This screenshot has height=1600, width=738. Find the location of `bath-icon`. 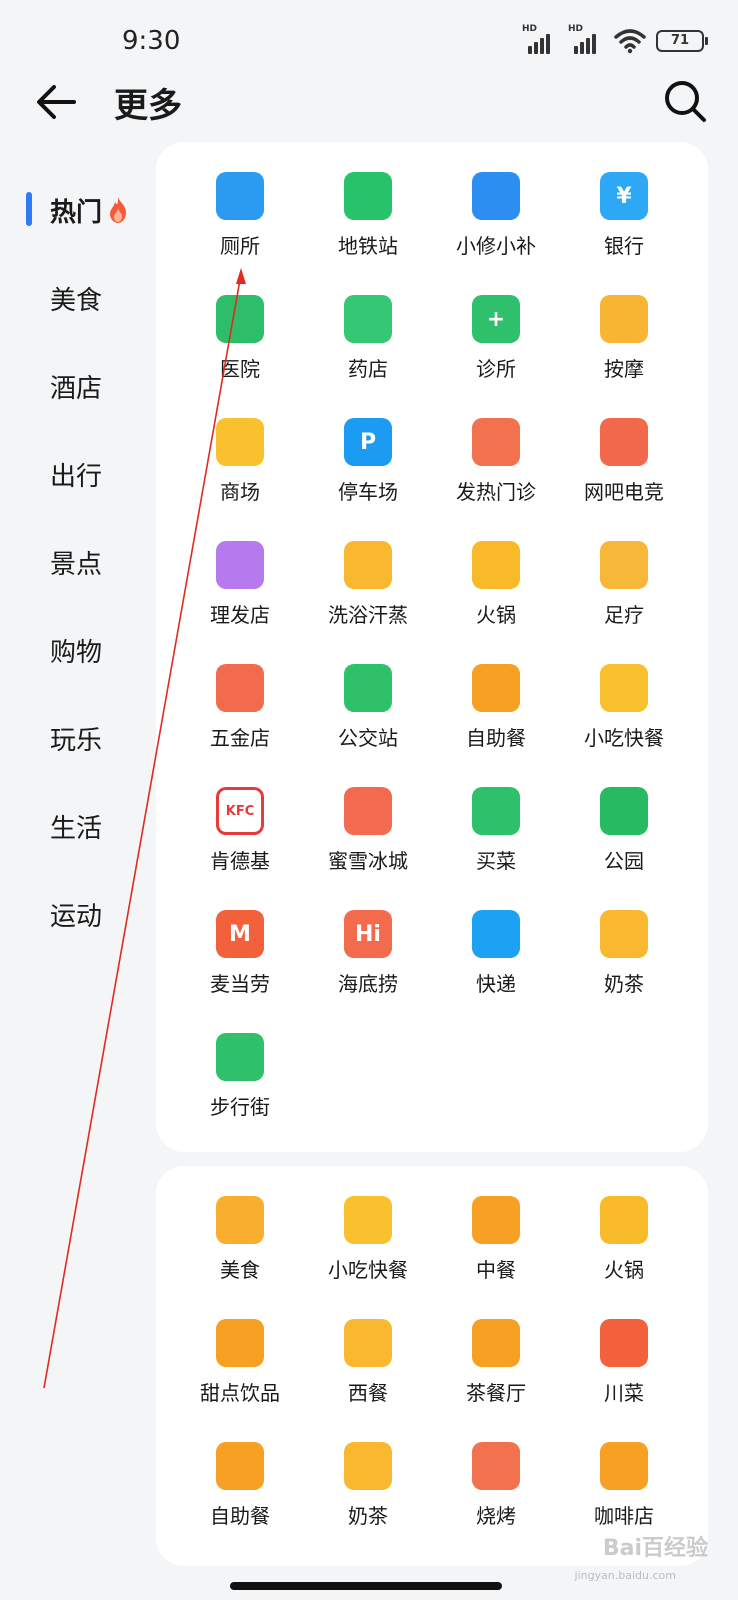

bath-icon is located at coordinates (368, 565).